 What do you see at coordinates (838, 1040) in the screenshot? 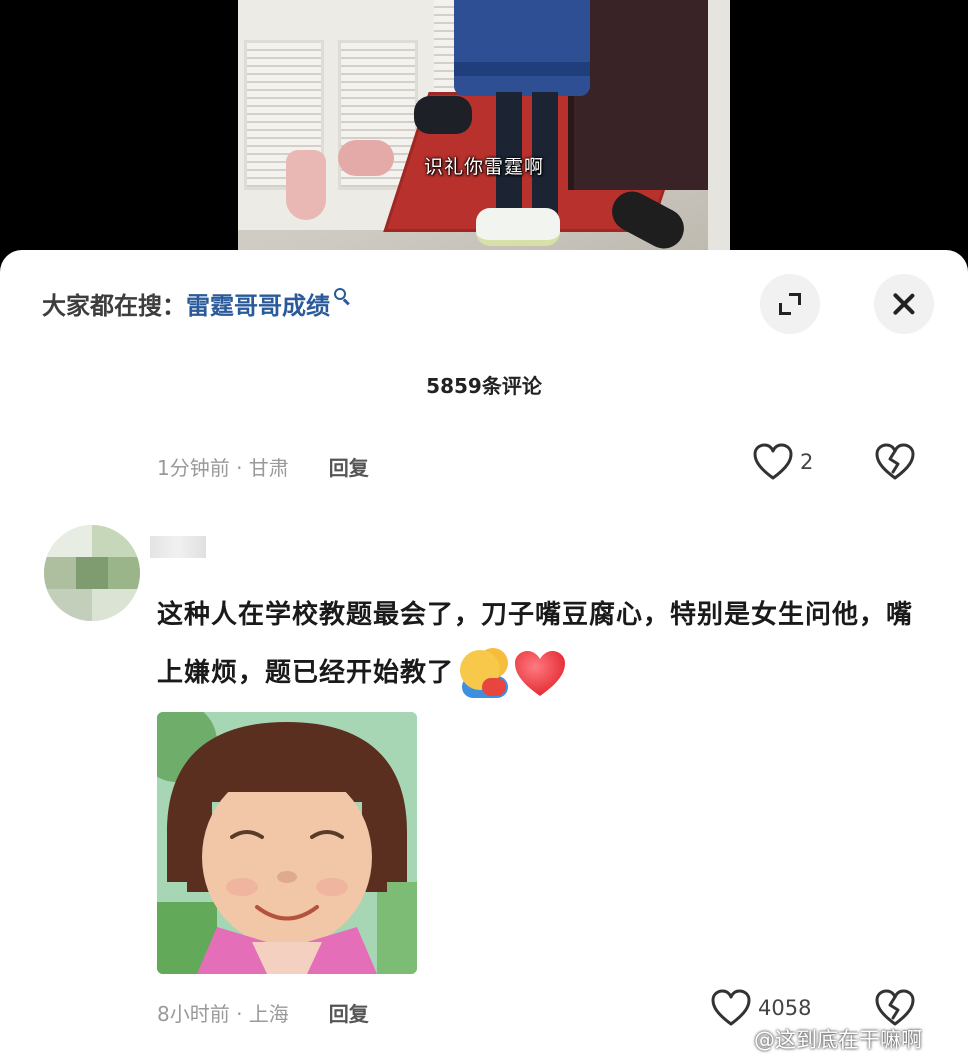
I see `watermark-text: @这到底在干嘛啊` at bounding box center [838, 1040].